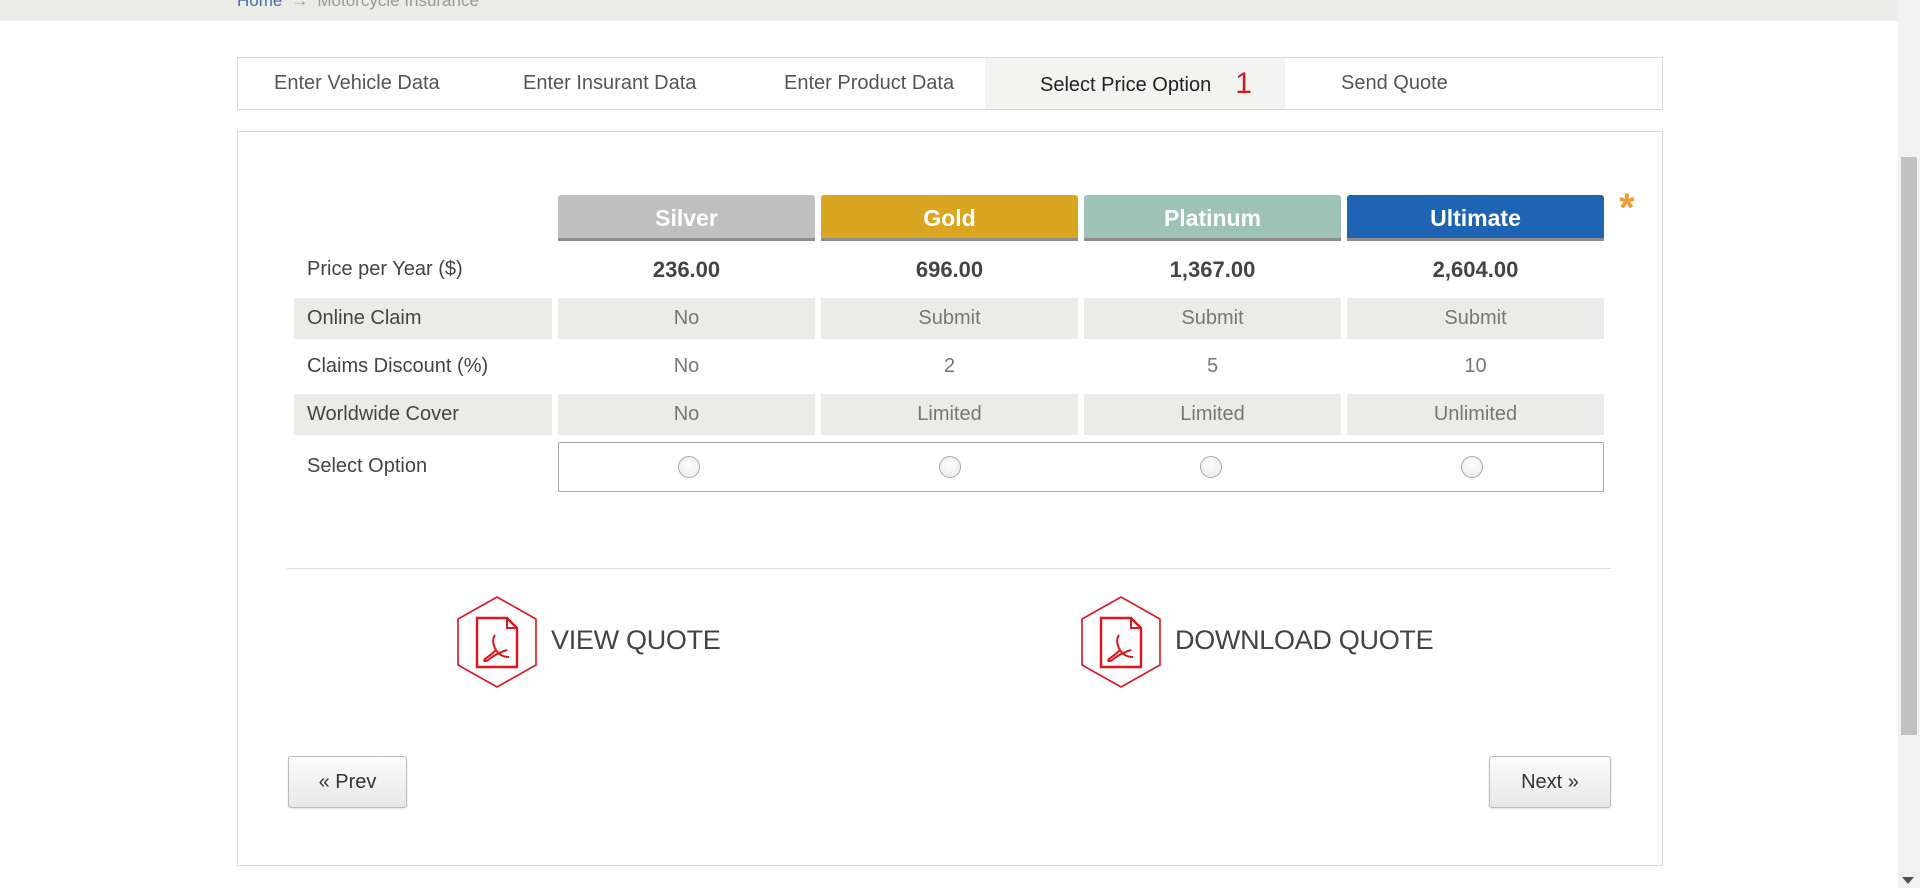 The width and height of the screenshot is (1920, 888). I want to click on download-quote-button: DOWNLOAD QUOTE, so click(1256, 642).